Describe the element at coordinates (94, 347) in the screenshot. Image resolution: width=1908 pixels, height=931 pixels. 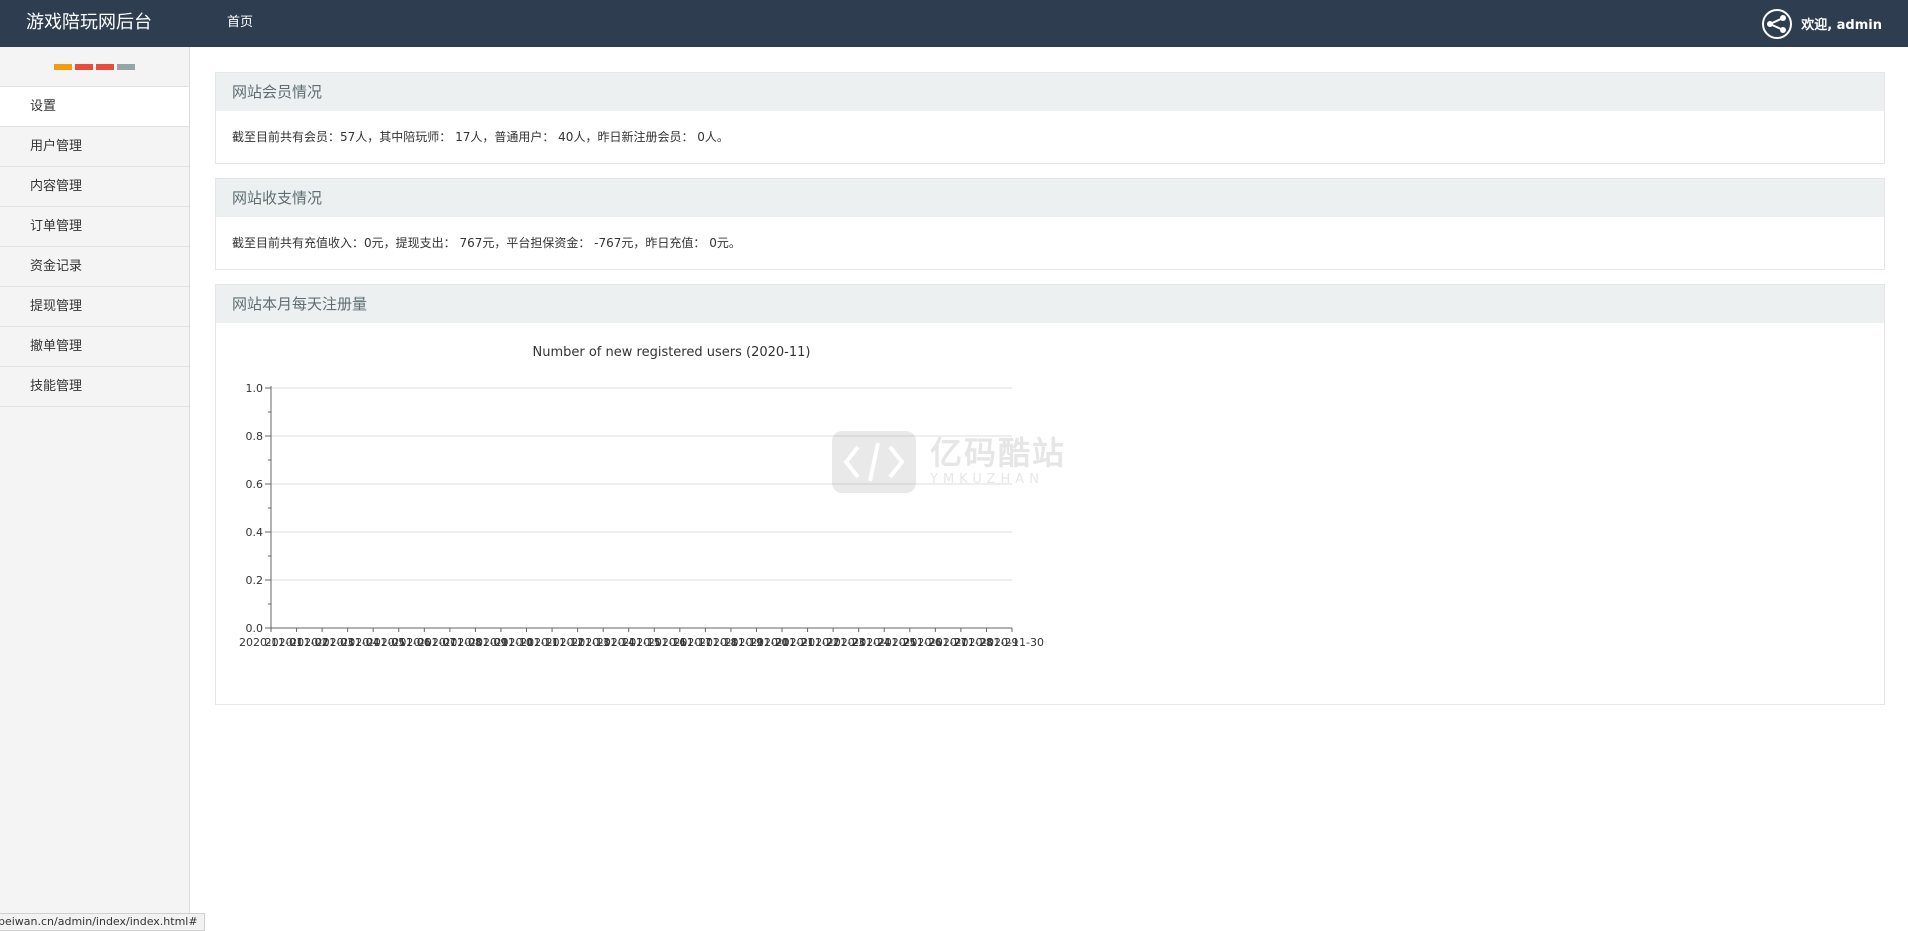
I see `sidebar-item-cancellations: 撤单管理` at that location.